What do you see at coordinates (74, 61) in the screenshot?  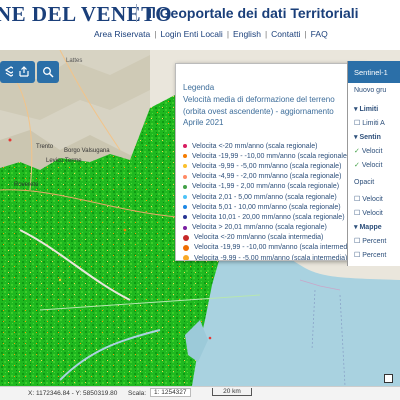 I see `map-label-lattes: Lattes` at bounding box center [74, 61].